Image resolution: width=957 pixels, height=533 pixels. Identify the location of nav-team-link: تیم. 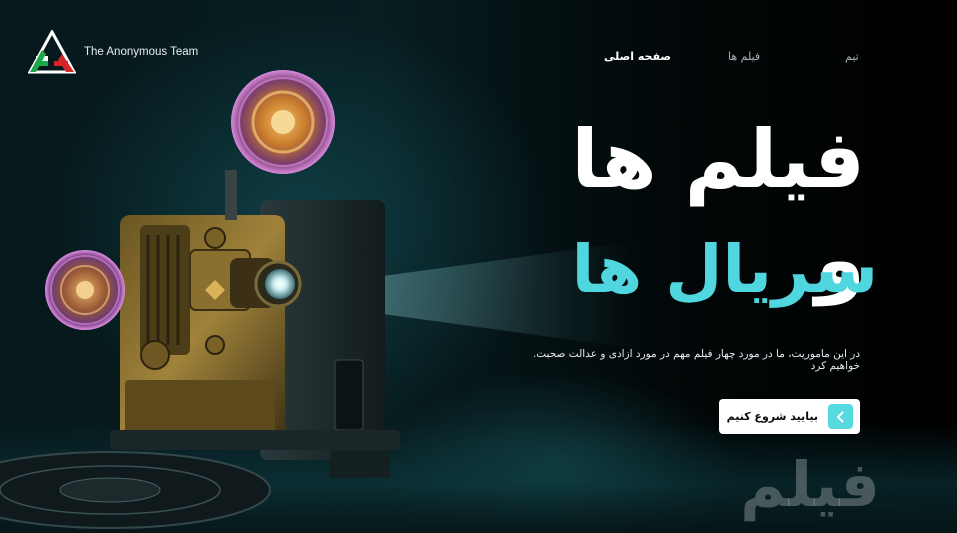
(852, 56).